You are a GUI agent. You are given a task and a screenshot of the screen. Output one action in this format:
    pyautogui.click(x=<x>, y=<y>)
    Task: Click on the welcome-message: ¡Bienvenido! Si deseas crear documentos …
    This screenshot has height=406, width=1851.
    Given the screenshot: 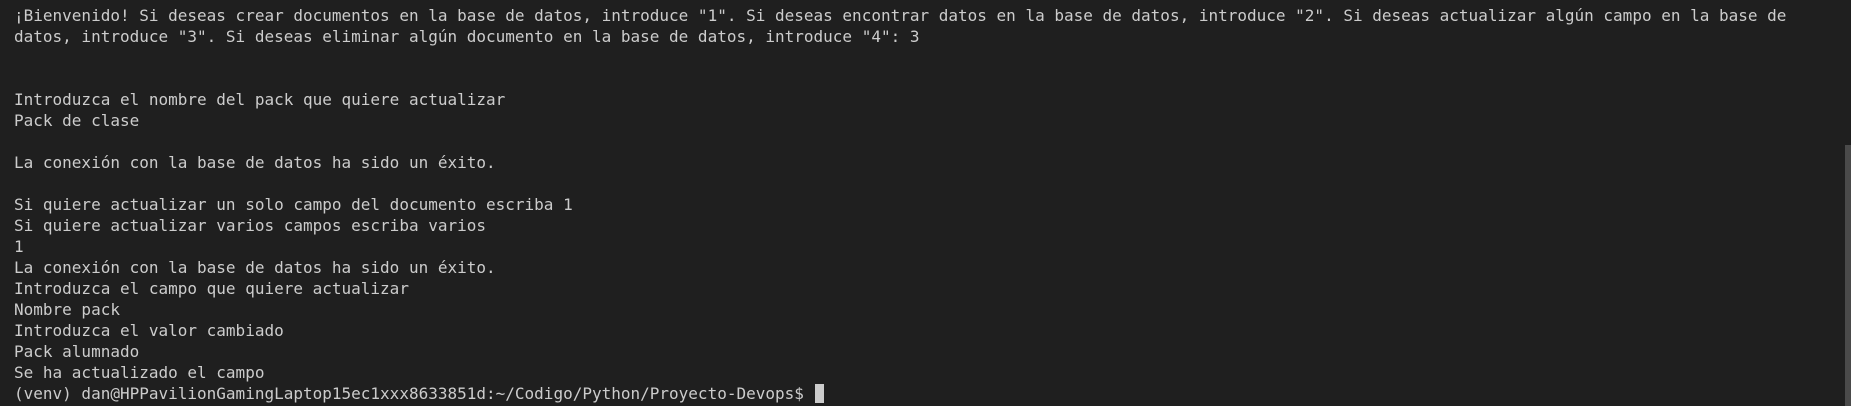 What is the action you would take?
    pyautogui.click(x=905, y=26)
    